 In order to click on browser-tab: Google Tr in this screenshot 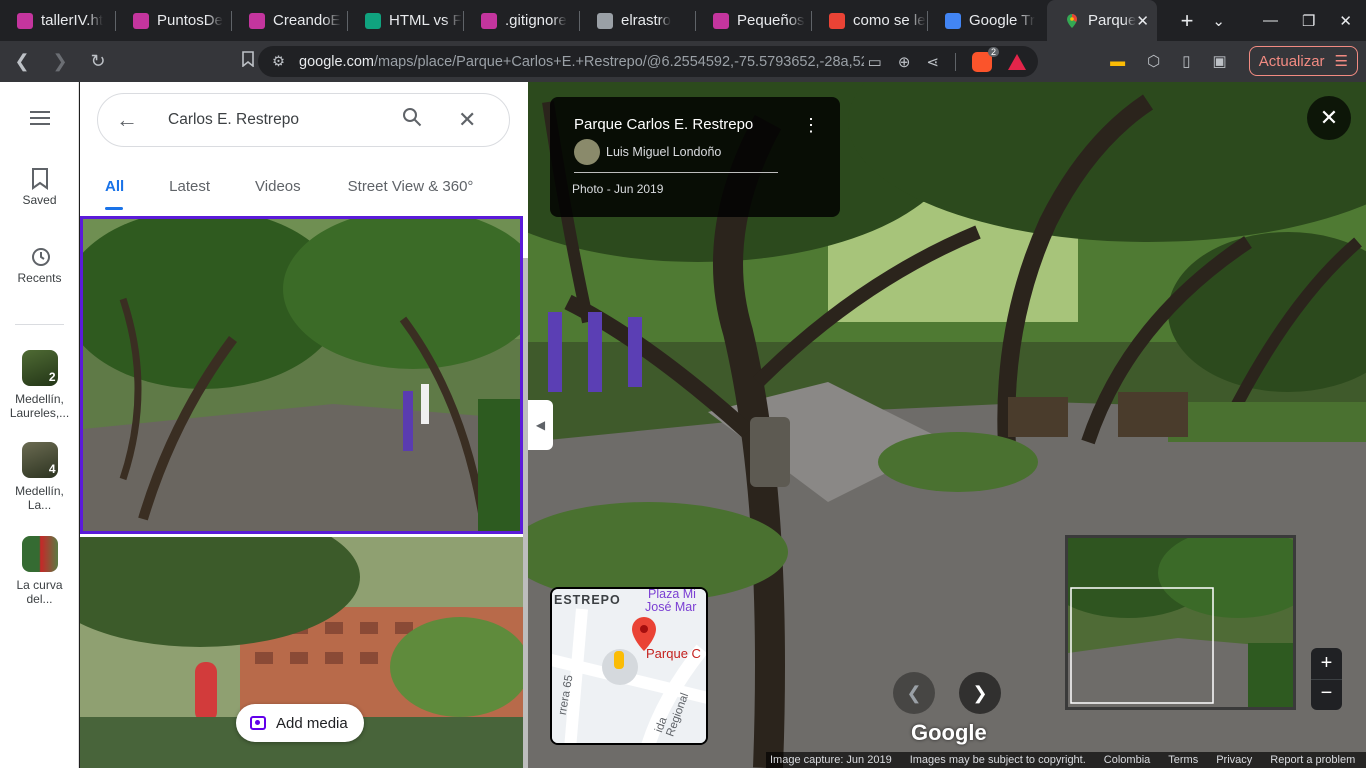, I will do `click(985, 20)`.